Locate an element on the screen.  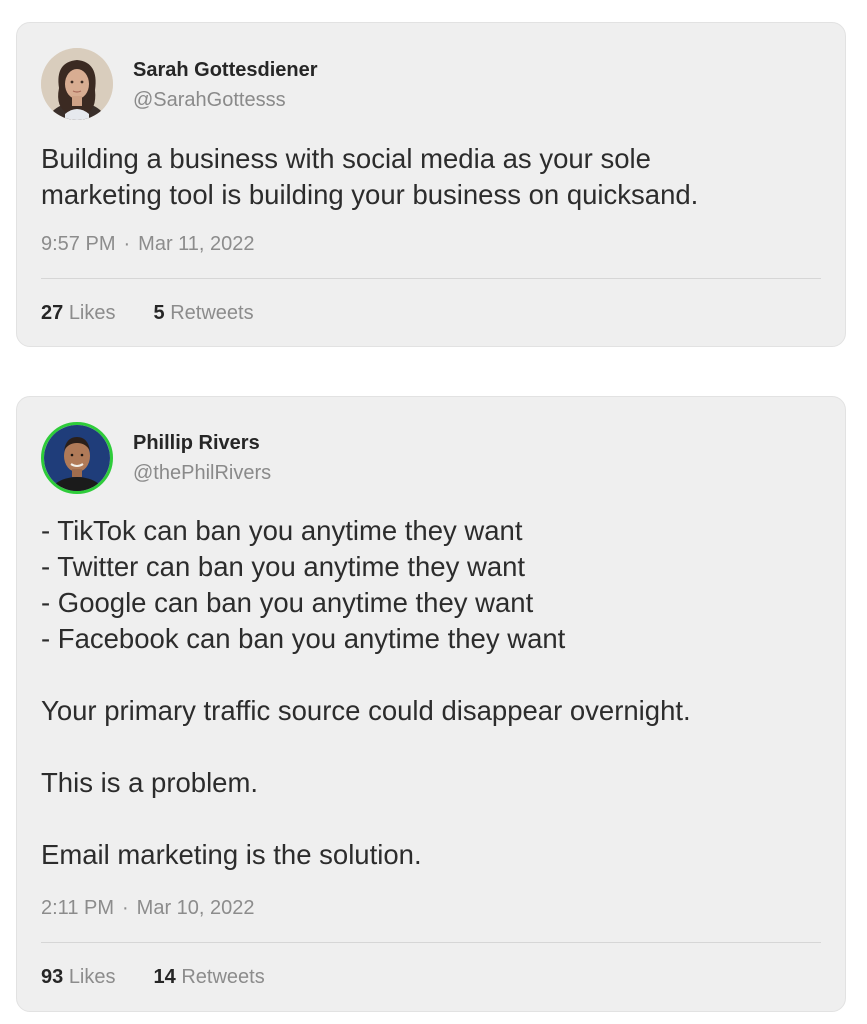
tweet-timestamp: 9:57 PM · Mar 11, 2022 is located at coordinates (148, 244).